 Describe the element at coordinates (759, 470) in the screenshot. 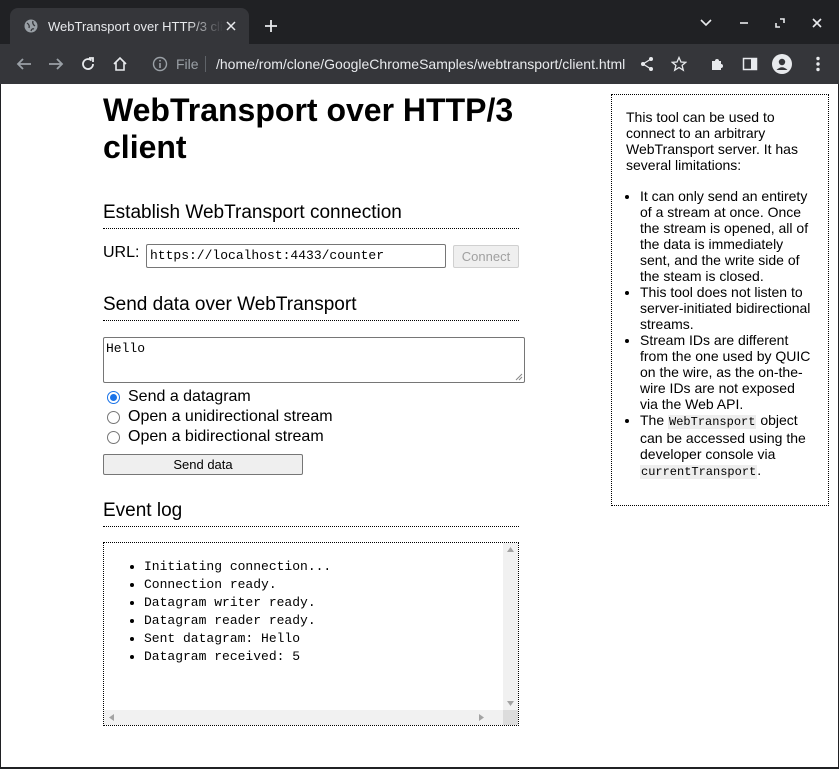

I see `limitation-text: .` at that location.